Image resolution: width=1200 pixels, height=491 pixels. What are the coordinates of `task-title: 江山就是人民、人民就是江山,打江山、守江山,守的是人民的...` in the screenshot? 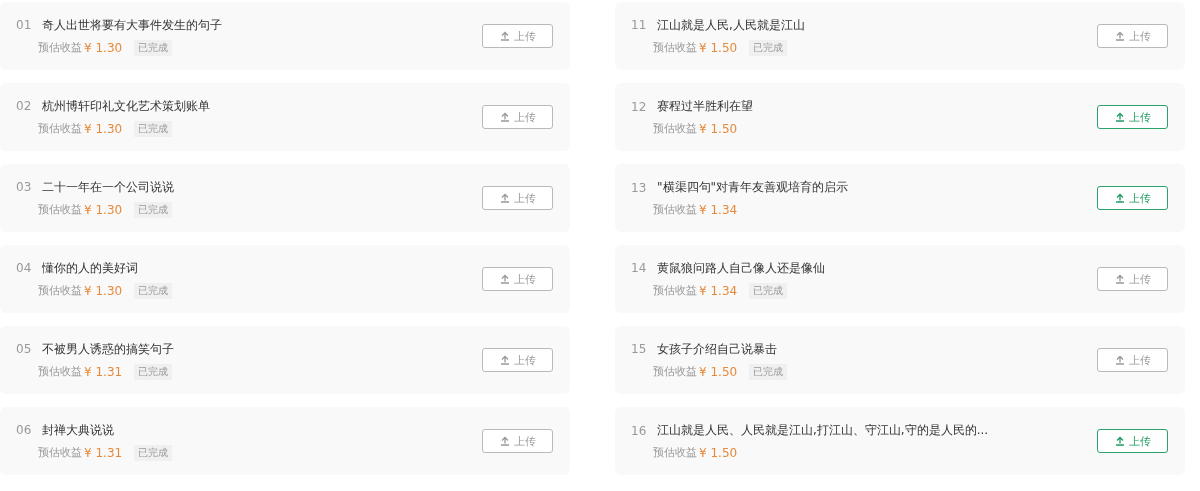 It's located at (823, 430).